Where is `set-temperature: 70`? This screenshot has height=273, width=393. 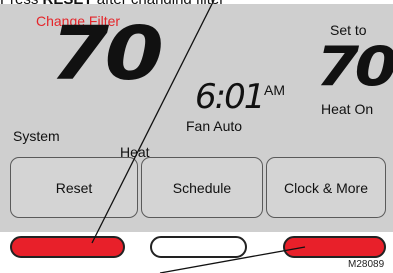 set-temperature: 70 is located at coordinates (354, 66).